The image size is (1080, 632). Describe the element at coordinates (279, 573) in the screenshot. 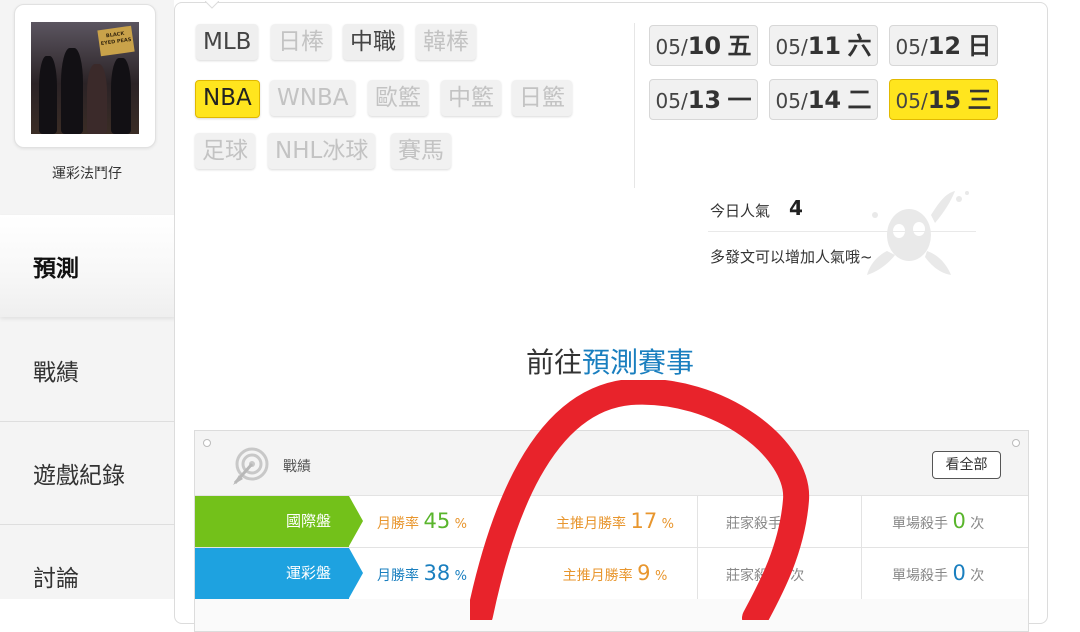

I see `row-label-sports-lottery: 運彩盤` at that location.